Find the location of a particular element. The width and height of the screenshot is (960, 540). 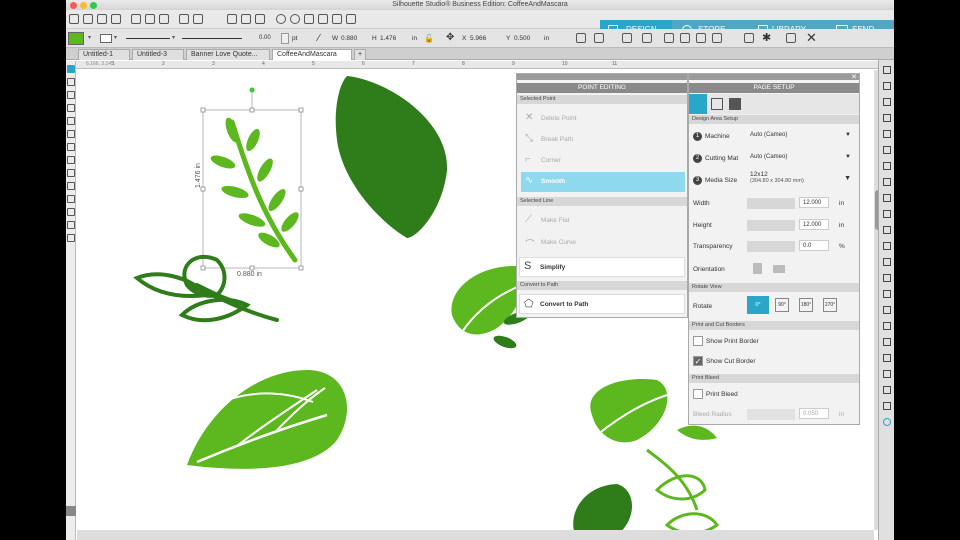

make-curve-button: ⌒ Make Curve is located at coordinates (604, 245).